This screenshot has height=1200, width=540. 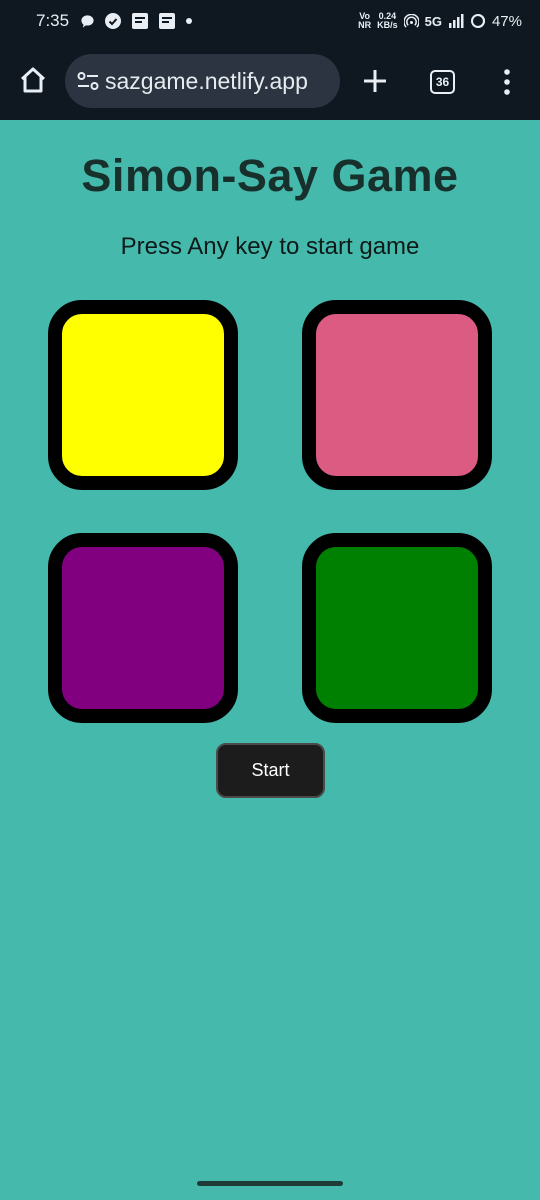 I want to click on new-tab-button, so click(x=375, y=81).